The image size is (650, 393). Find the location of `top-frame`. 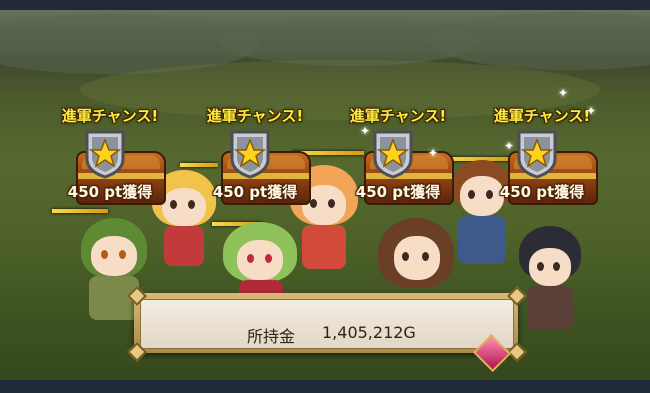

top-frame is located at coordinates (325, 5).